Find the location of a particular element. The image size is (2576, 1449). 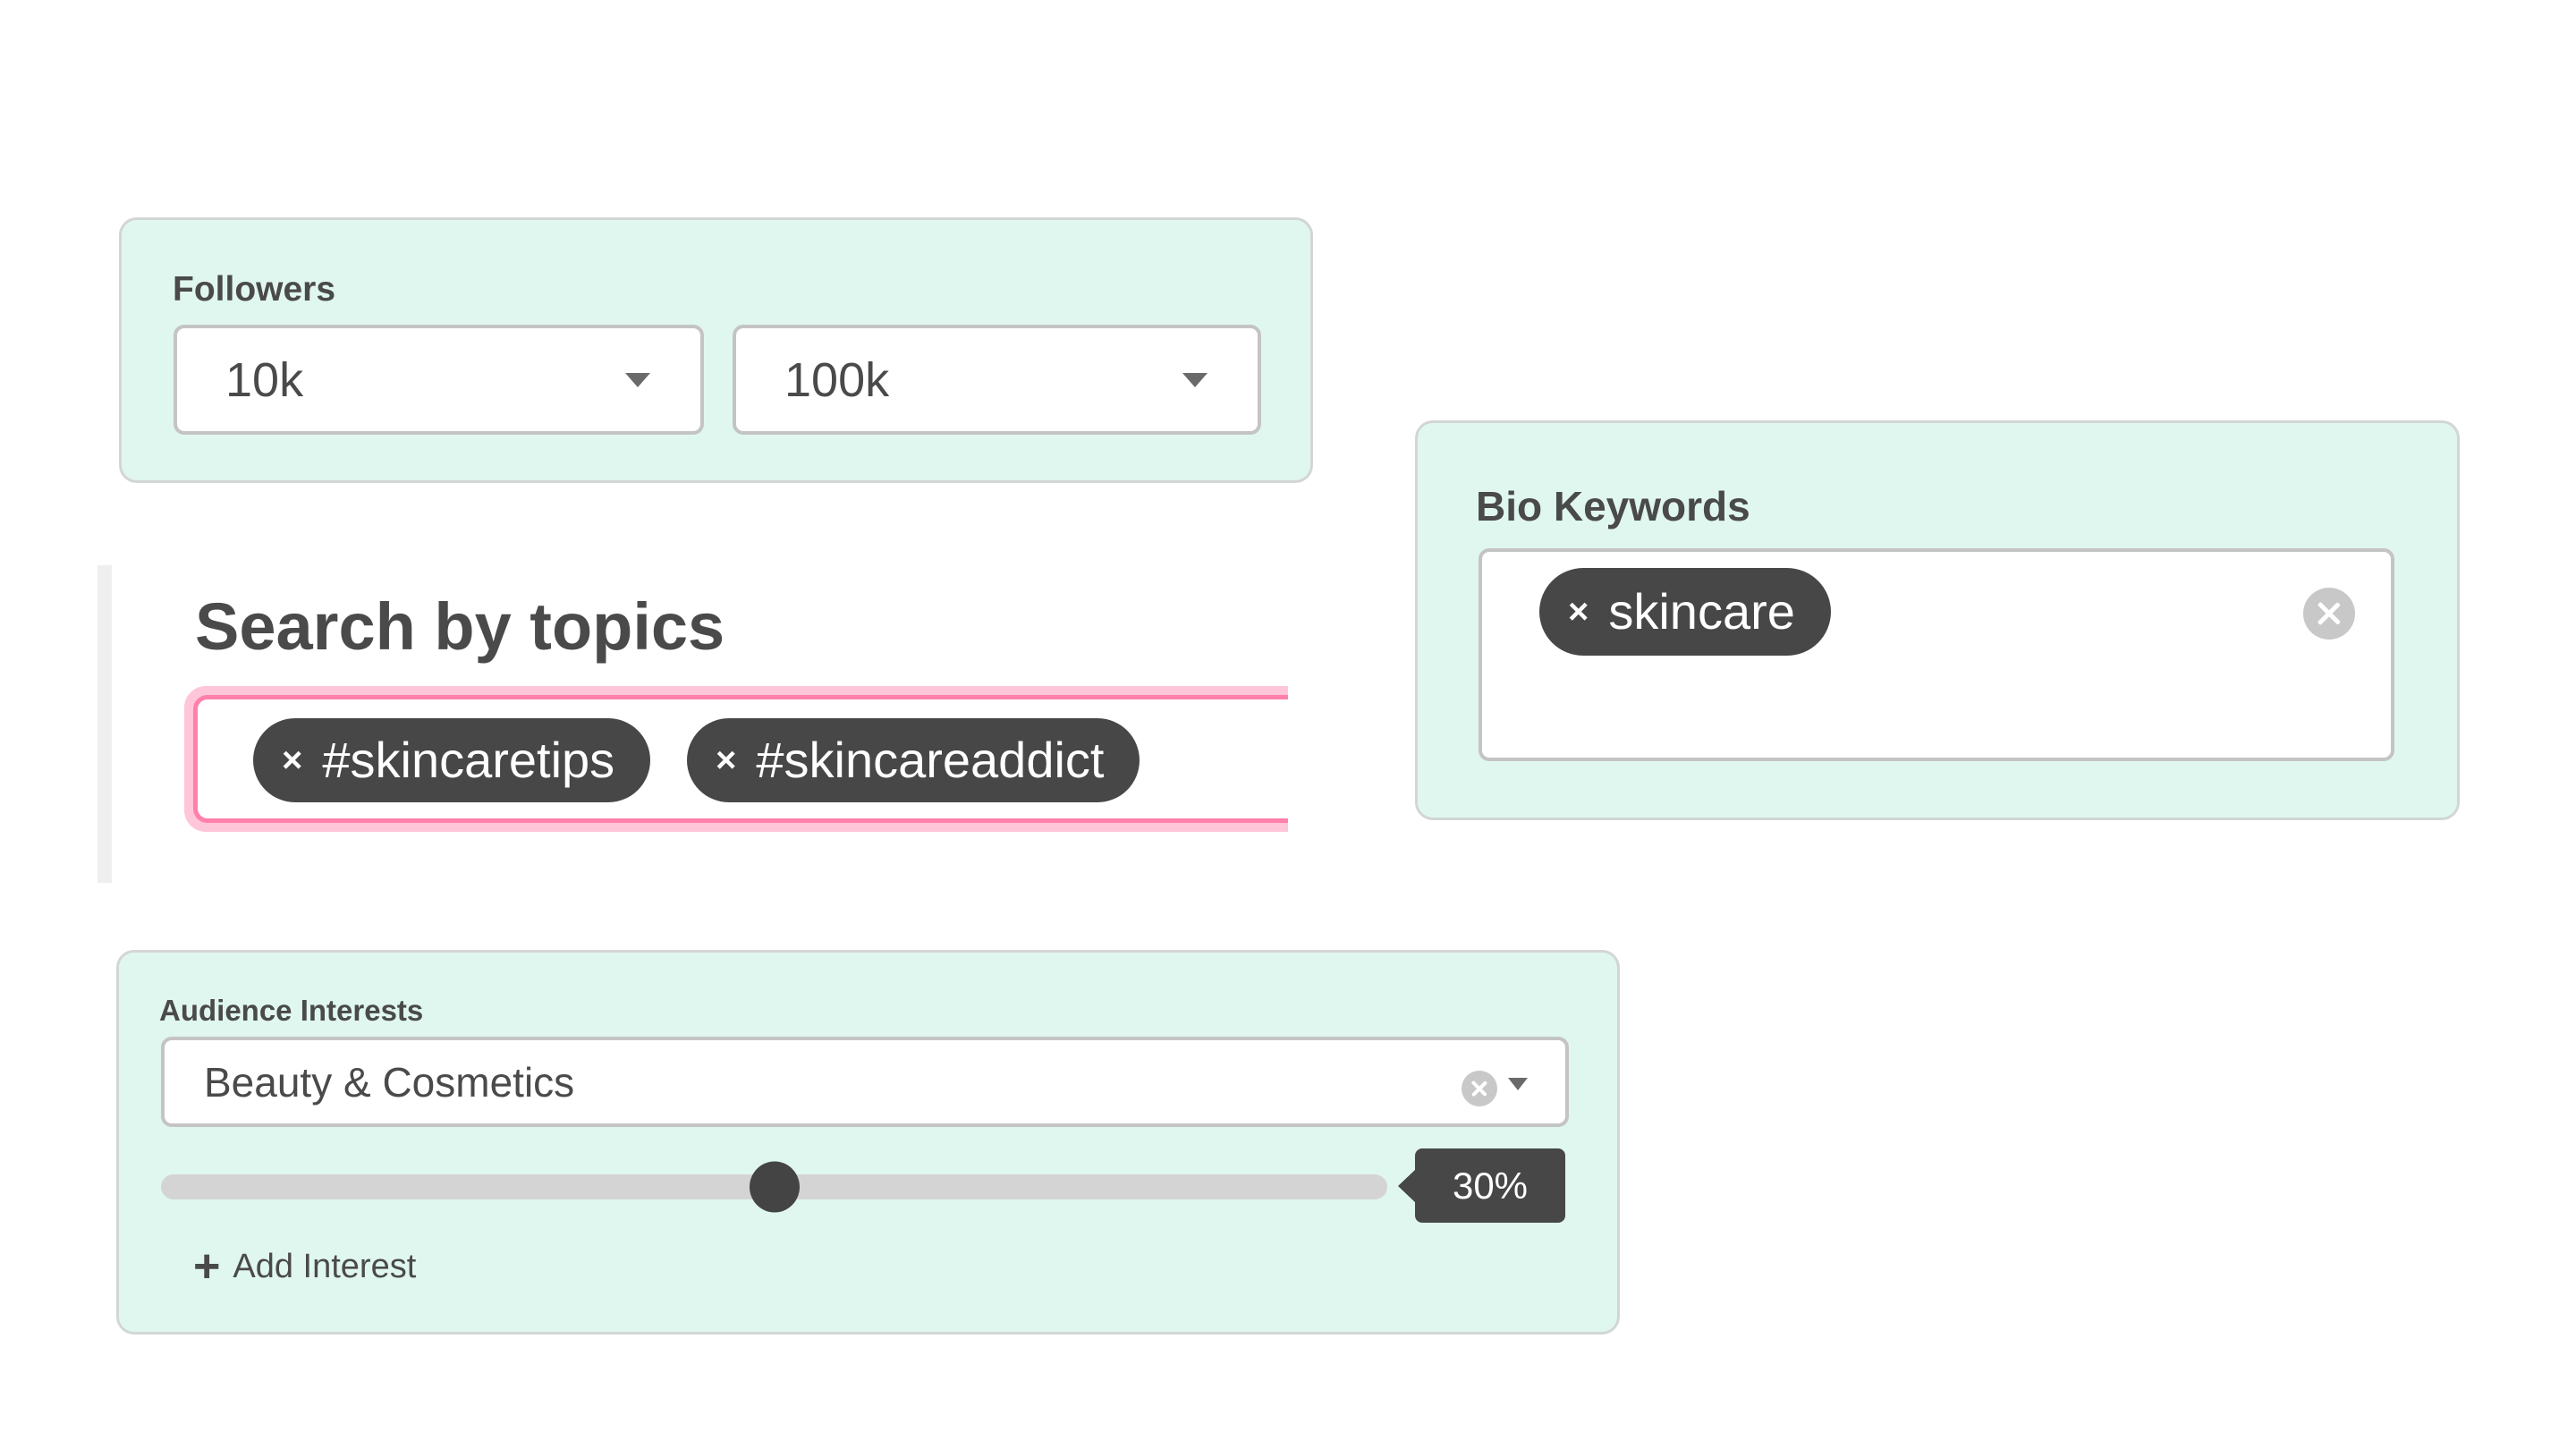

topics-section-accent-bar is located at coordinates (104, 724).